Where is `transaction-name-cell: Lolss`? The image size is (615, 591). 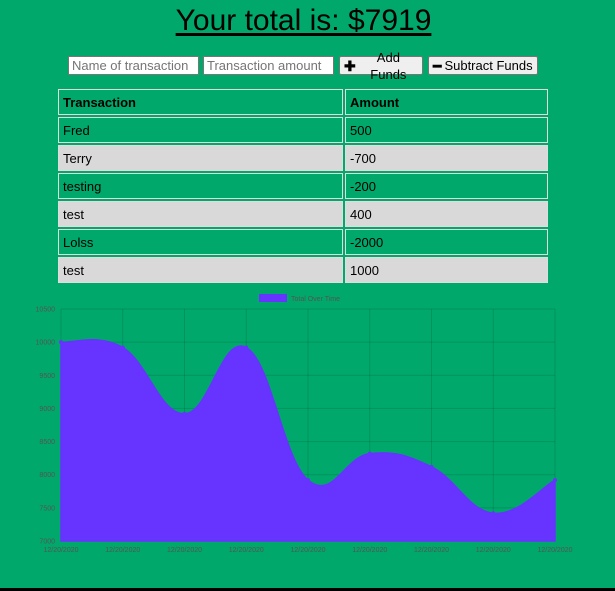 transaction-name-cell: Lolss is located at coordinates (200, 242).